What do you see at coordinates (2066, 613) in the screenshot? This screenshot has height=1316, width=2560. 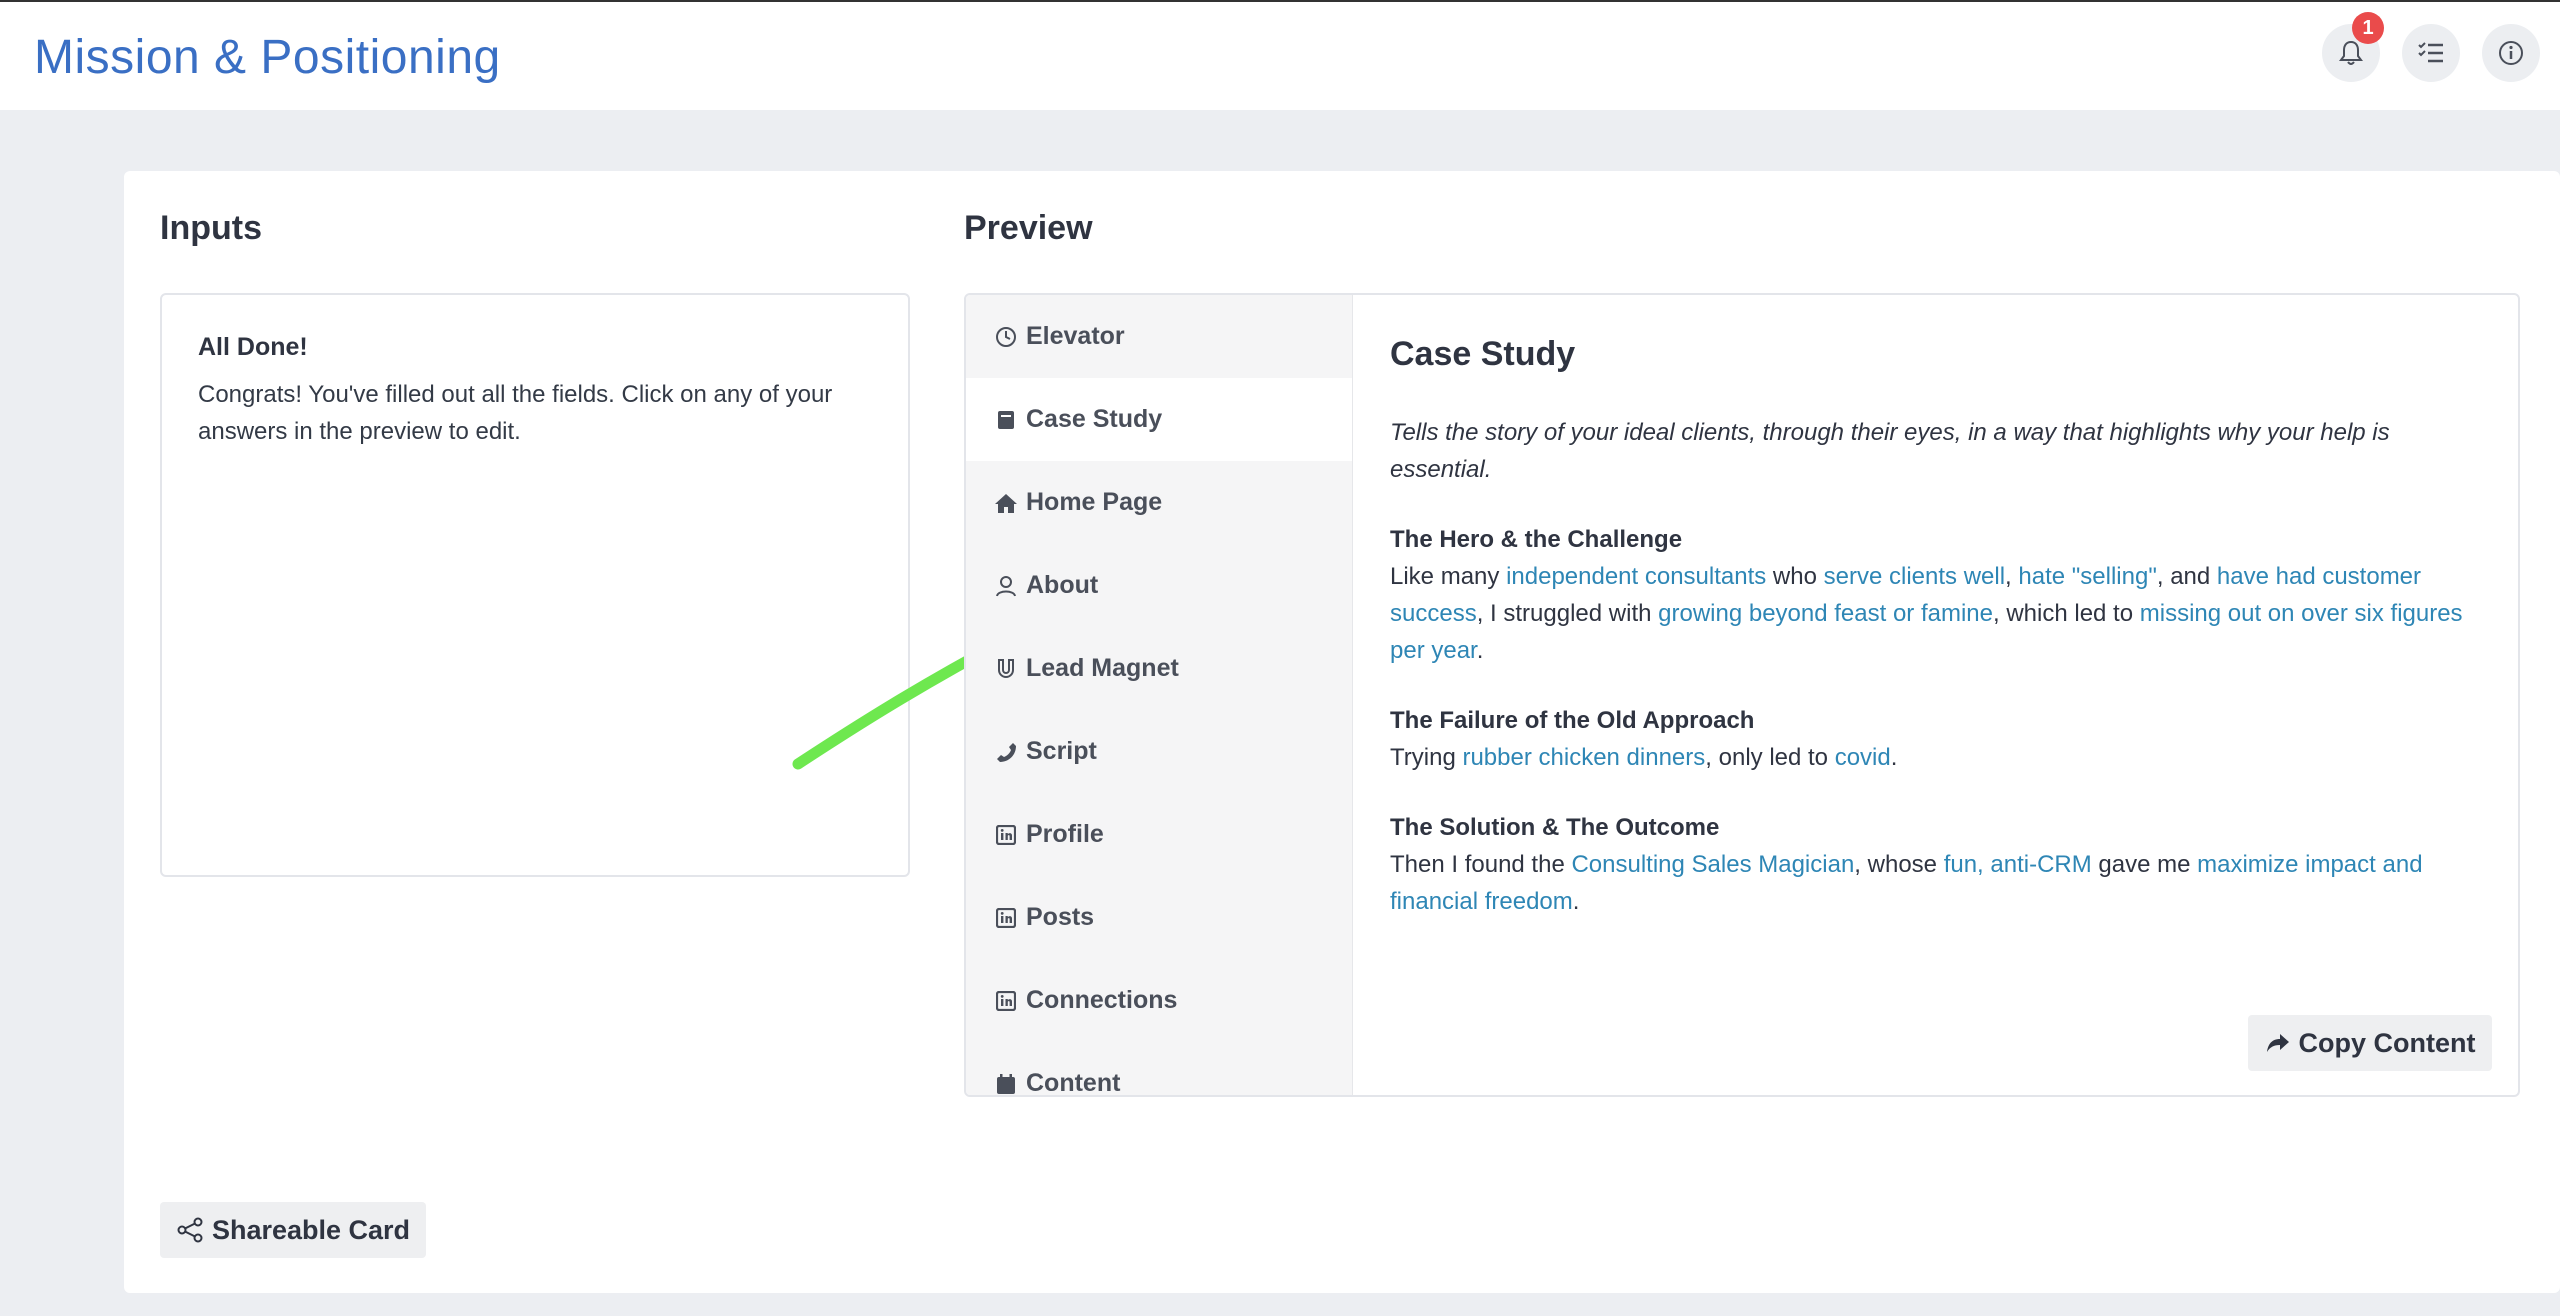 I see `static-text: , which led to` at bounding box center [2066, 613].